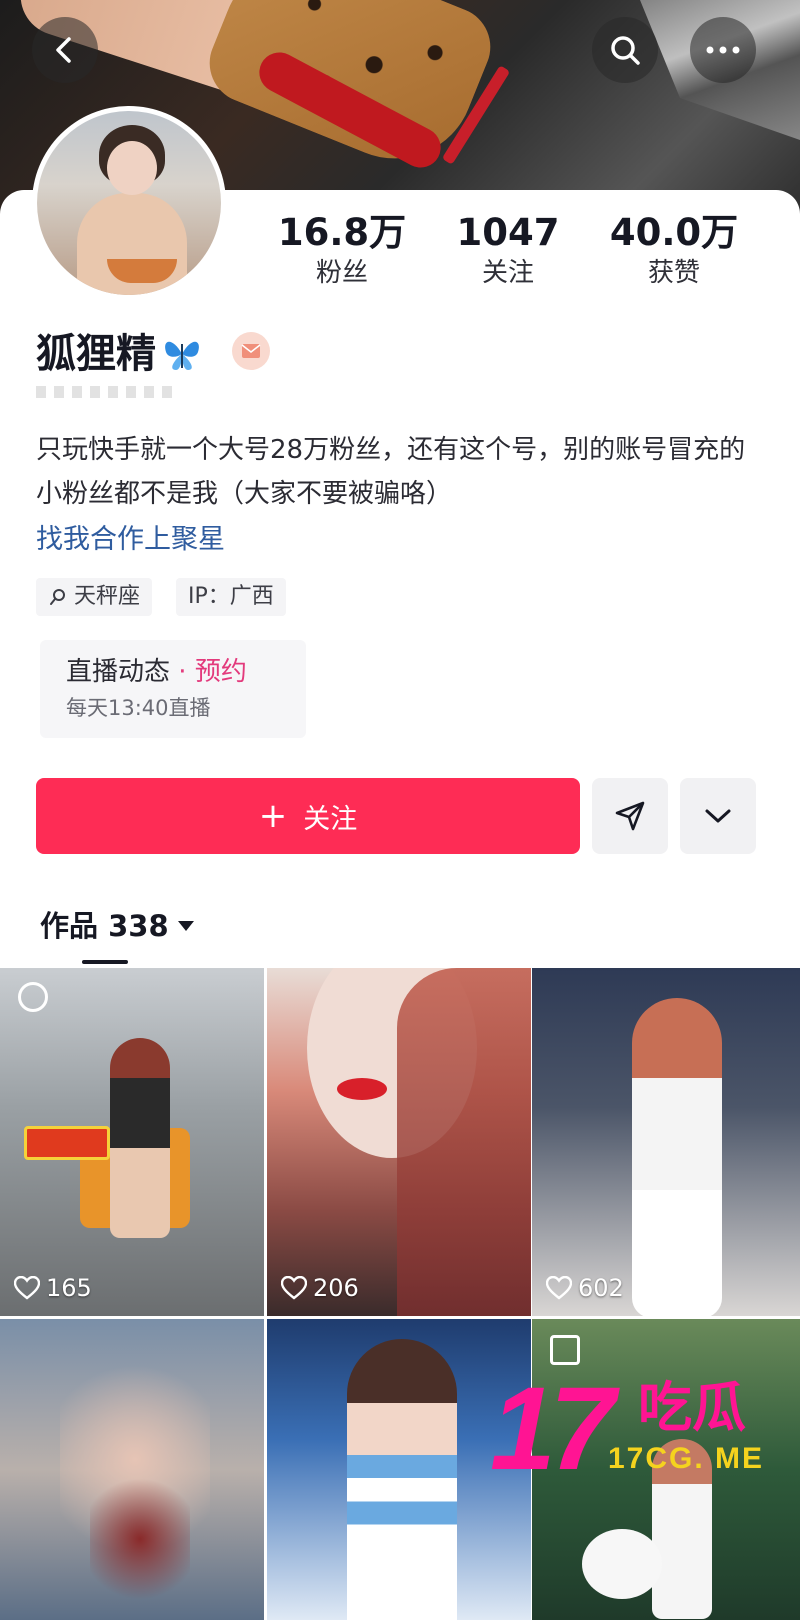 This screenshot has width=800, height=1620. Describe the element at coordinates (341, 273) in the screenshot. I see `stat-label: 粉丝` at that location.